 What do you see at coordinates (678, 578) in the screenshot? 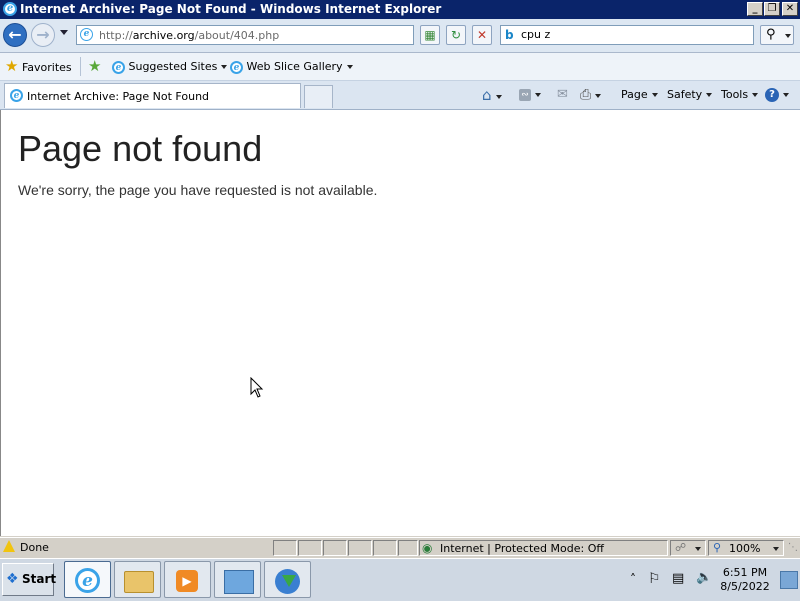
I see `network-icon: ▤` at bounding box center [678, 578].